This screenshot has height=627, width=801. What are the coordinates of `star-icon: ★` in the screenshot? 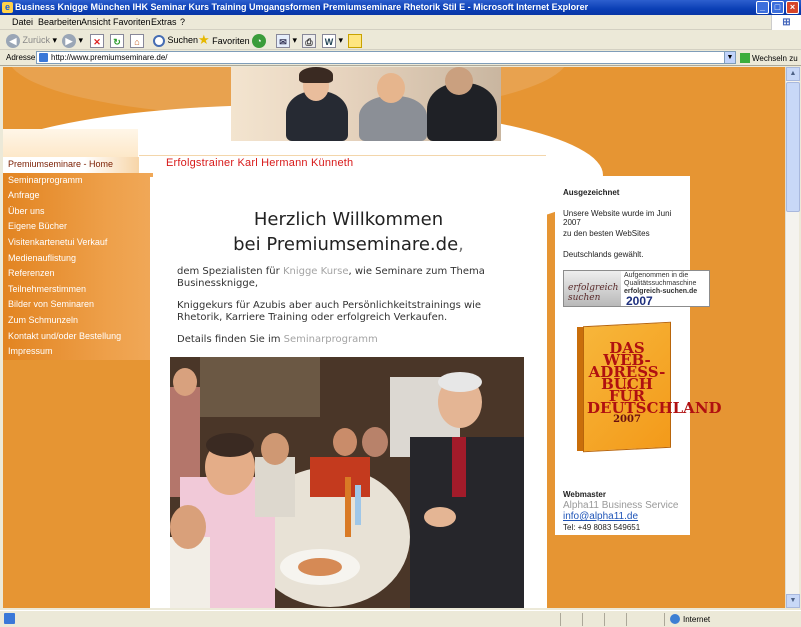 It's located at (204, 39).